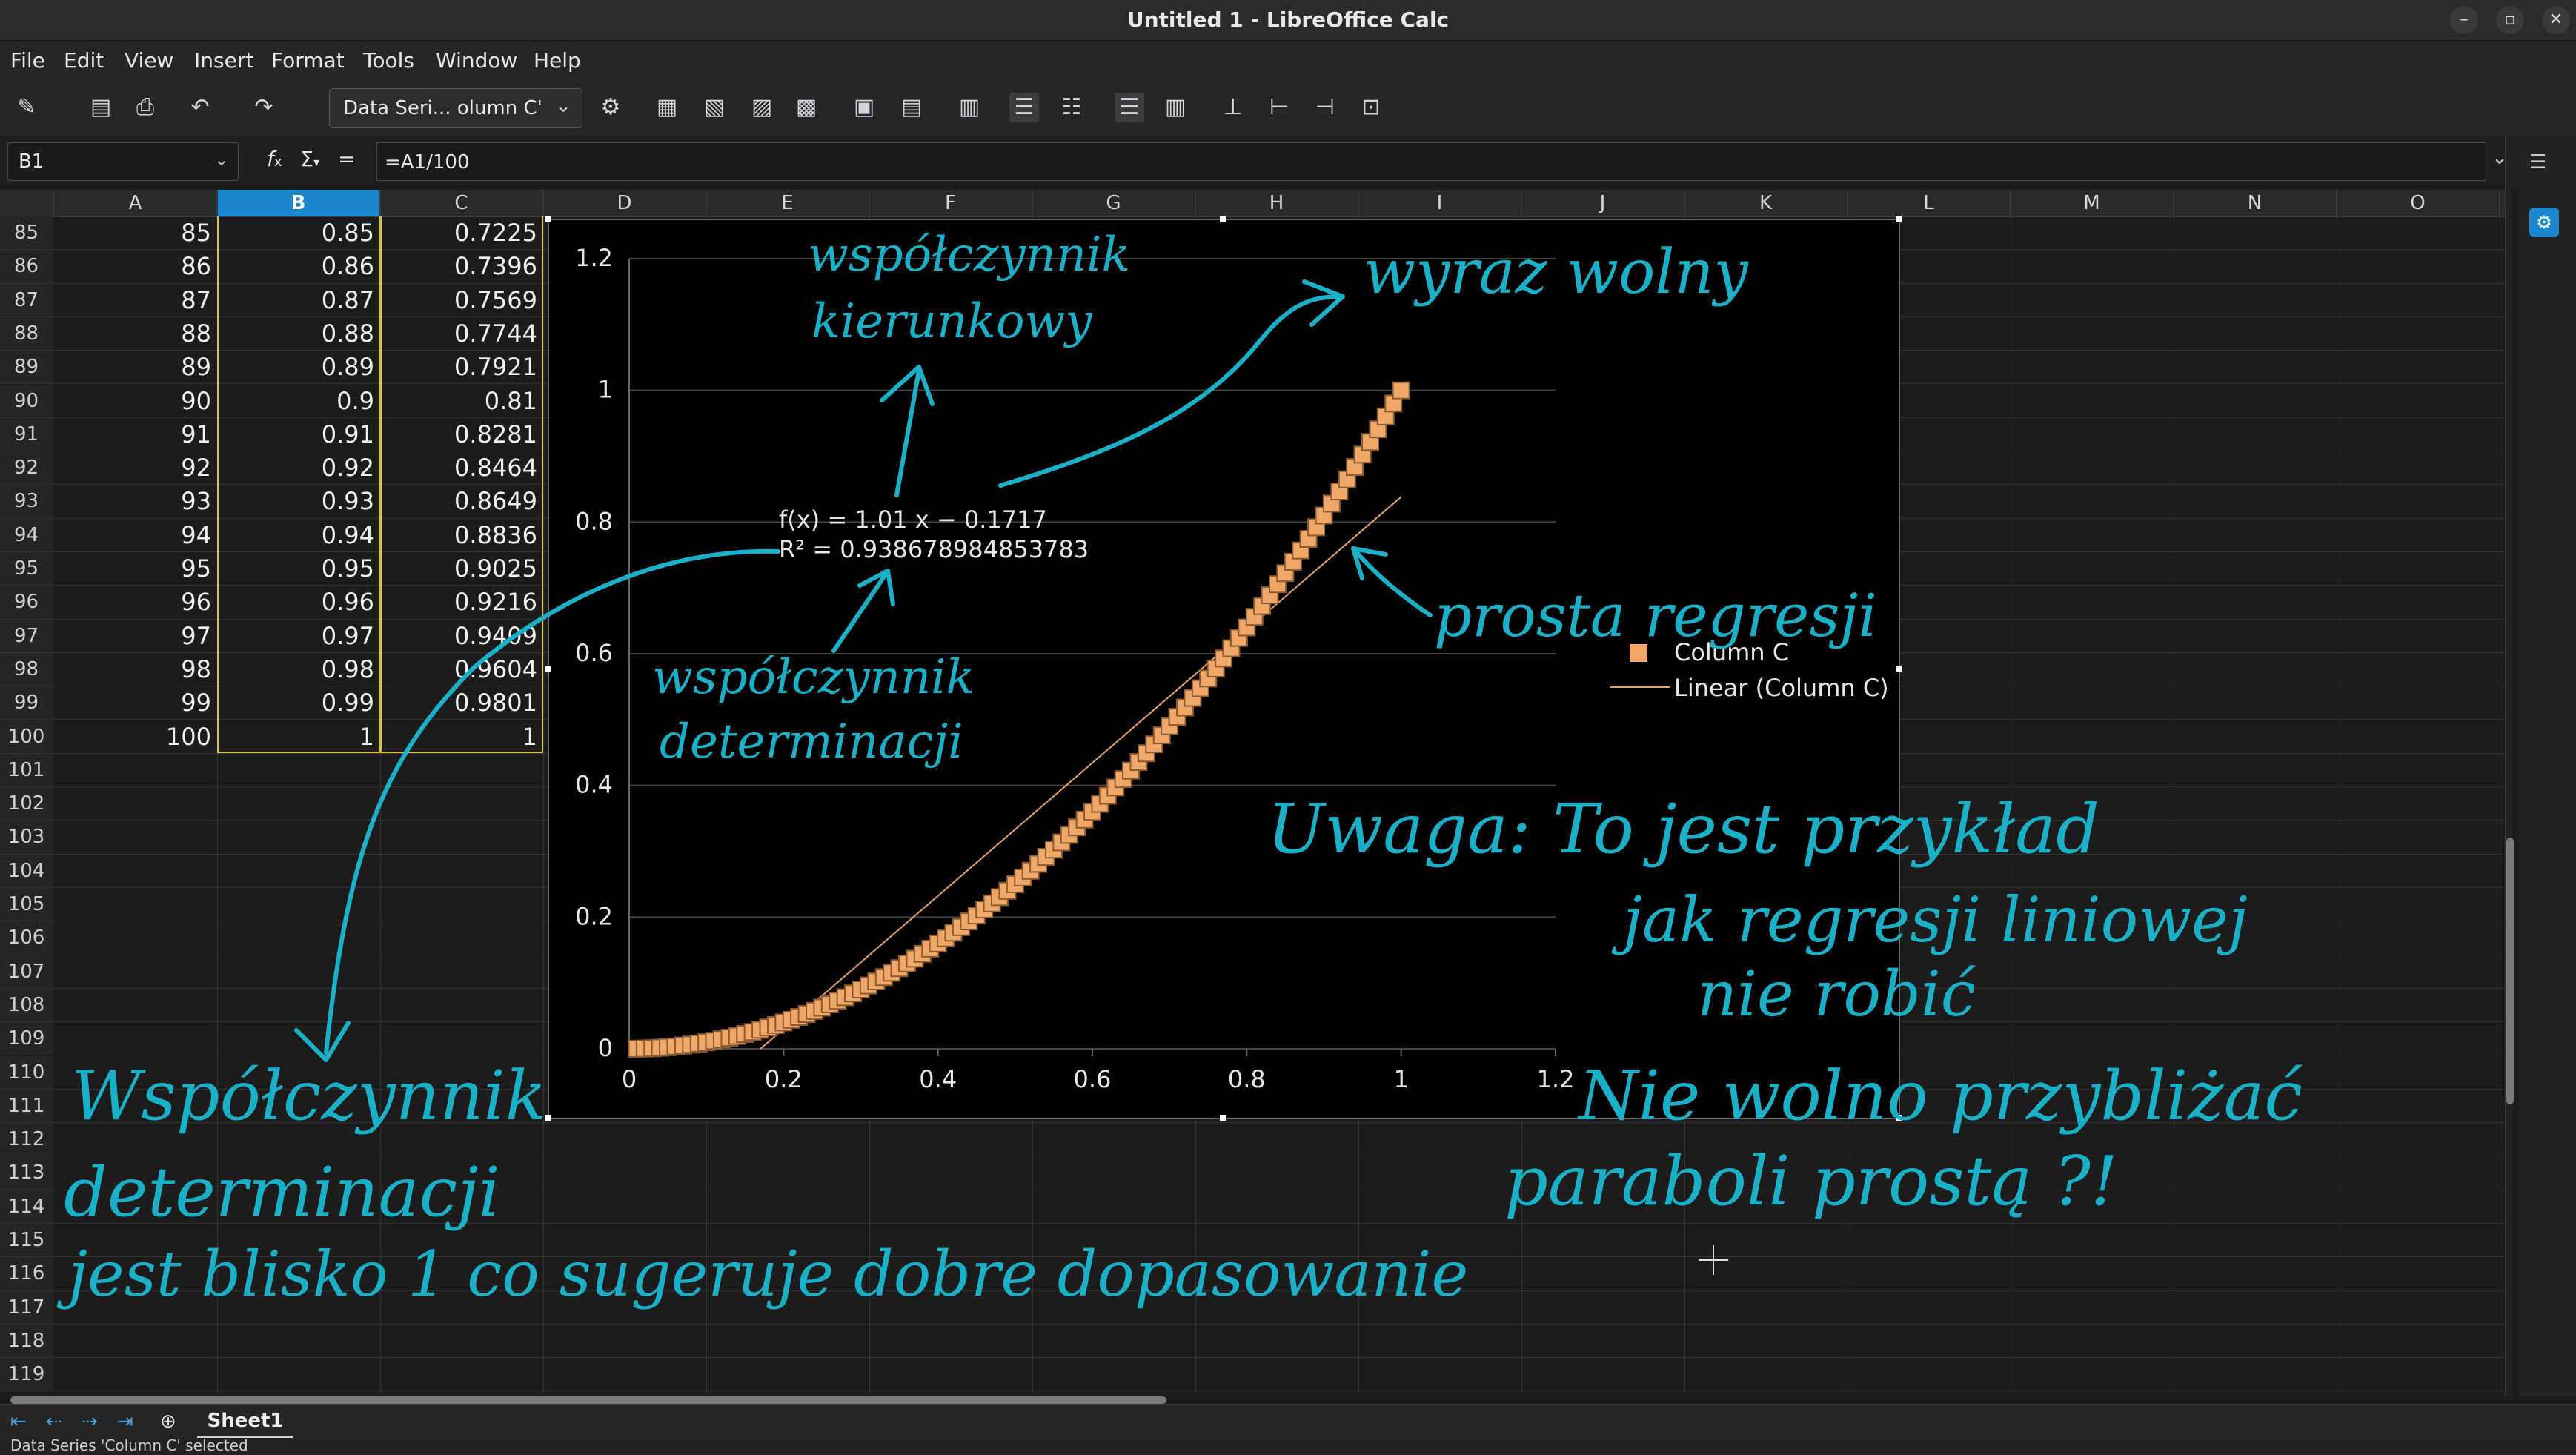 The height and width of the screenshot is (1455, 2576). I want to click on chart-element-select: Data Seri... olumn C' ⌄, so click(455, 108).